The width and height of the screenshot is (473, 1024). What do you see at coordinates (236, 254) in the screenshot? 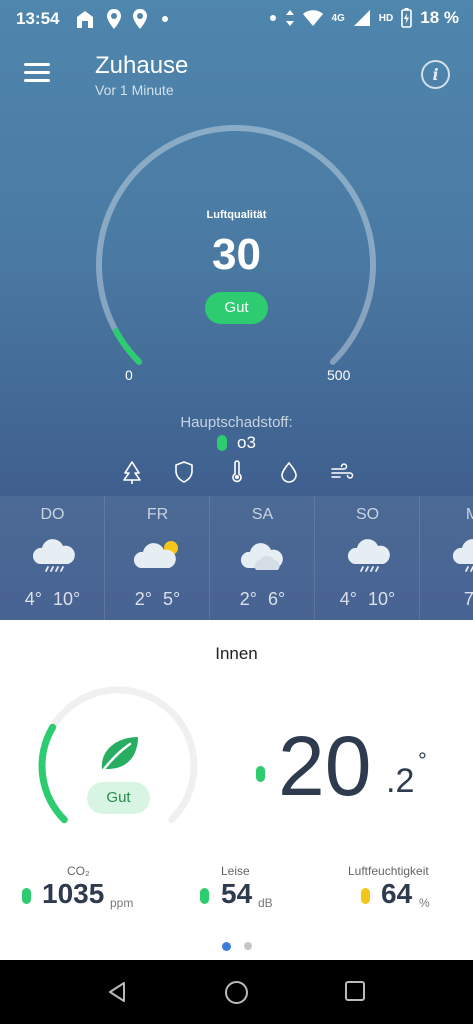
I see `air-quality-value: 30` at bounding box center [236, 254].